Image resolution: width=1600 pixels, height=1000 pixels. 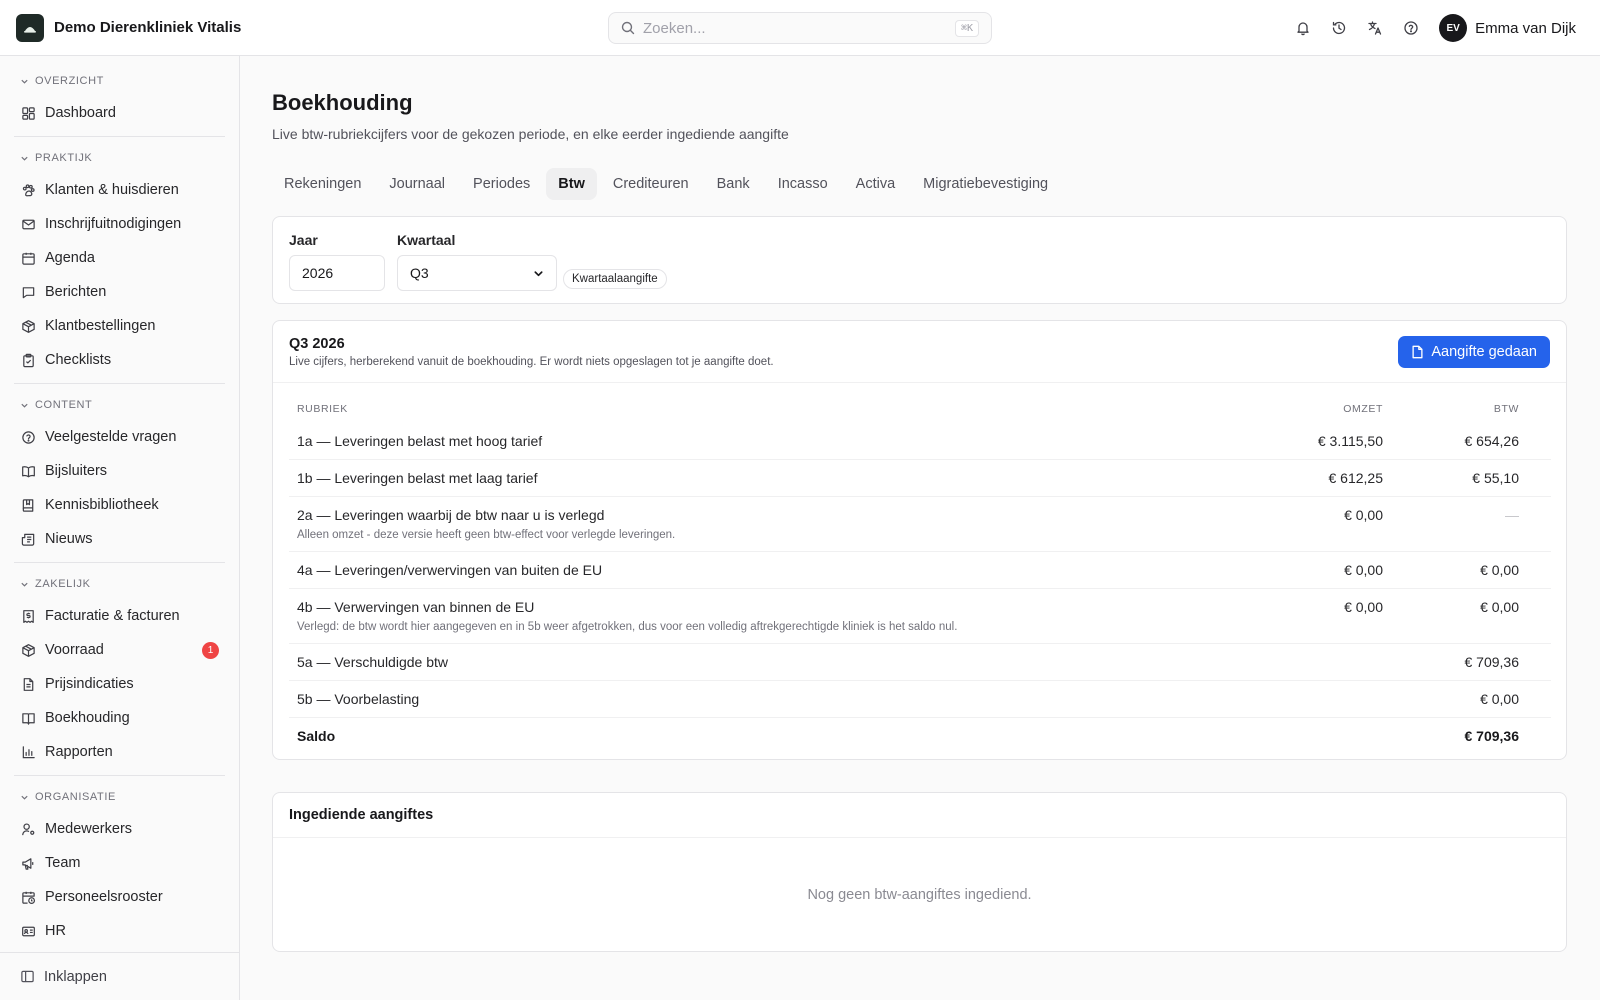 I want to click on column-header-rubriek: RUBRIEK, so click(x=322, y=409).